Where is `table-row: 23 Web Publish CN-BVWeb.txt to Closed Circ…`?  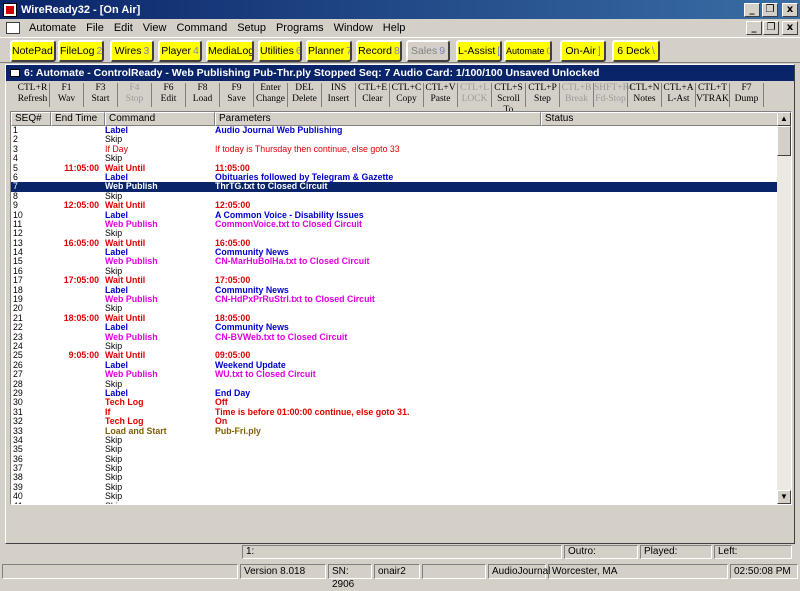 table-row: 23 Web Publish CN-BVWeb.txt to Closed Circ… is located at coordinates (395, 337).